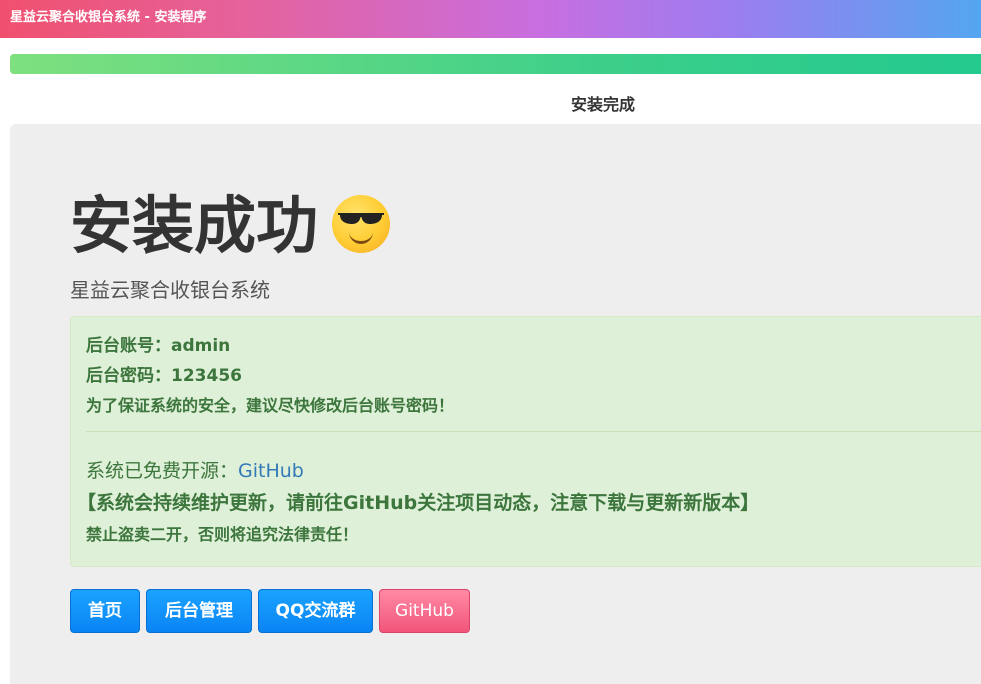  What do you see at coordinates (199, 611) in the screenshot?
I see `admin-panel-button: 后台管理` at bounding box center [199, 611].